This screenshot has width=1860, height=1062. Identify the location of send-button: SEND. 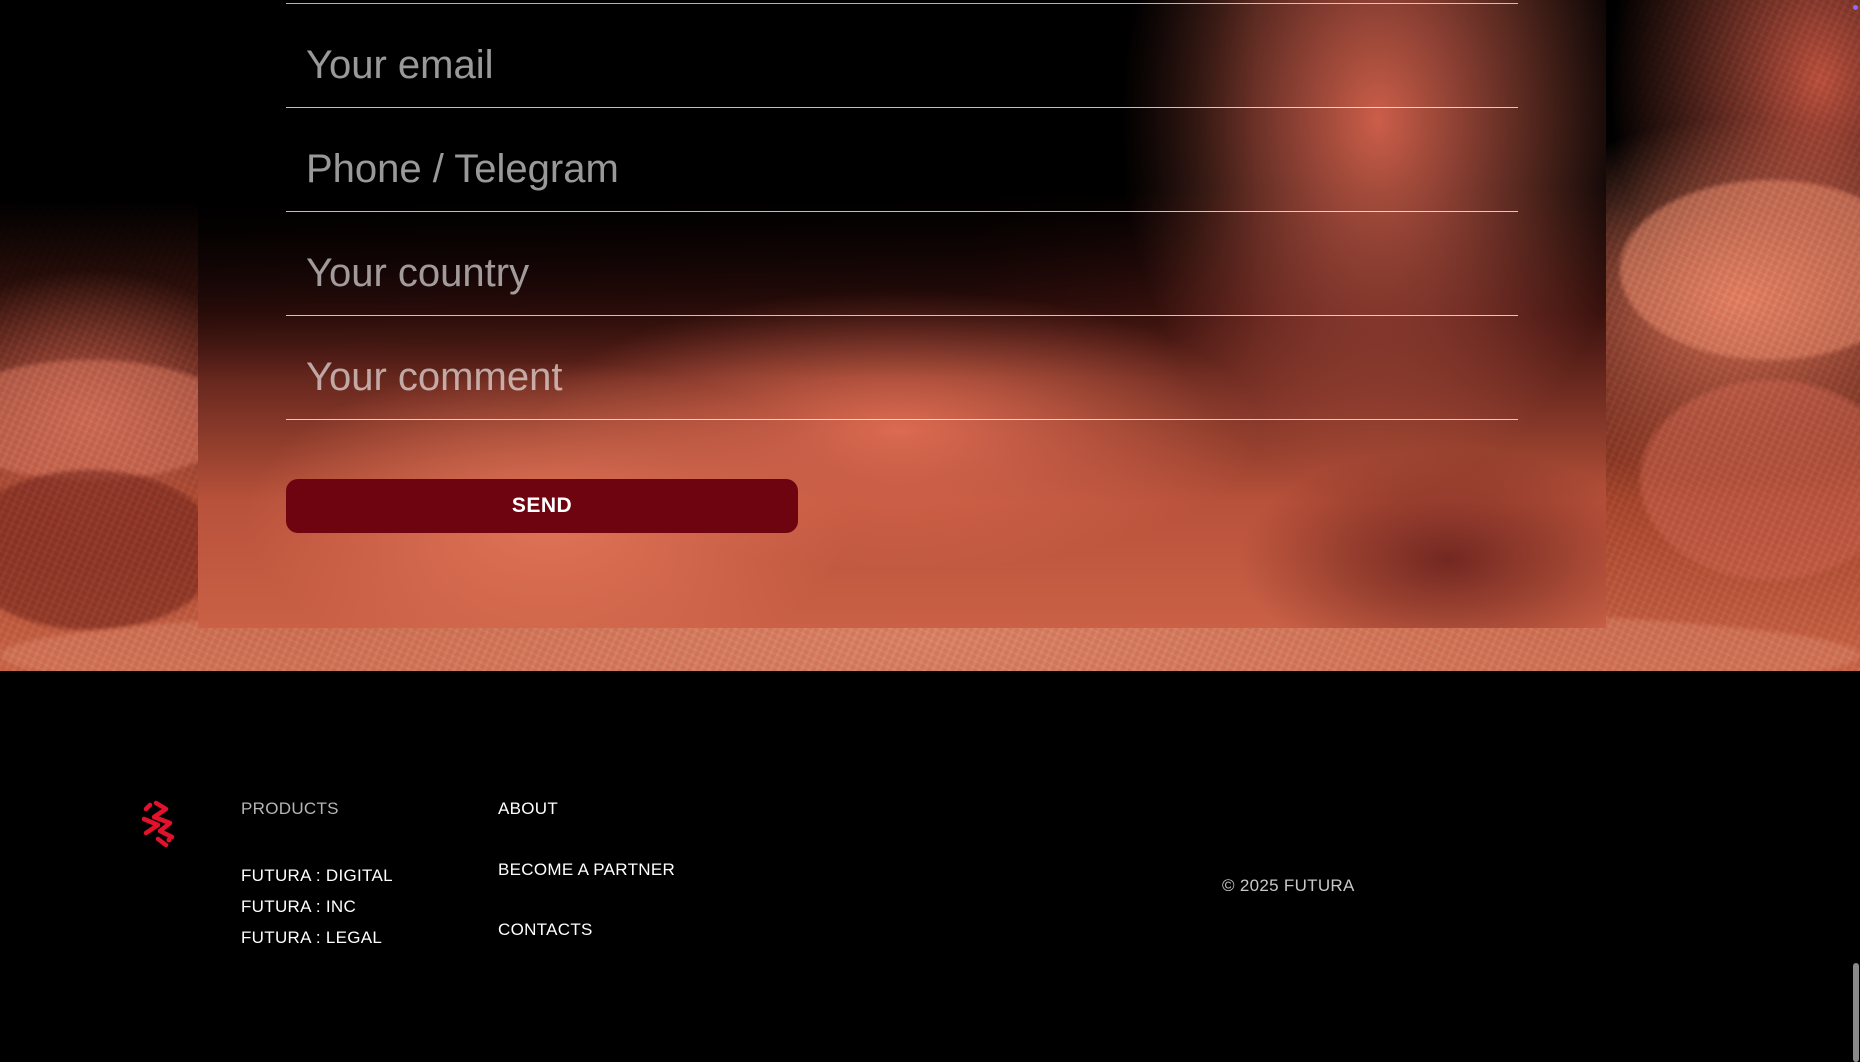
(542, 506).